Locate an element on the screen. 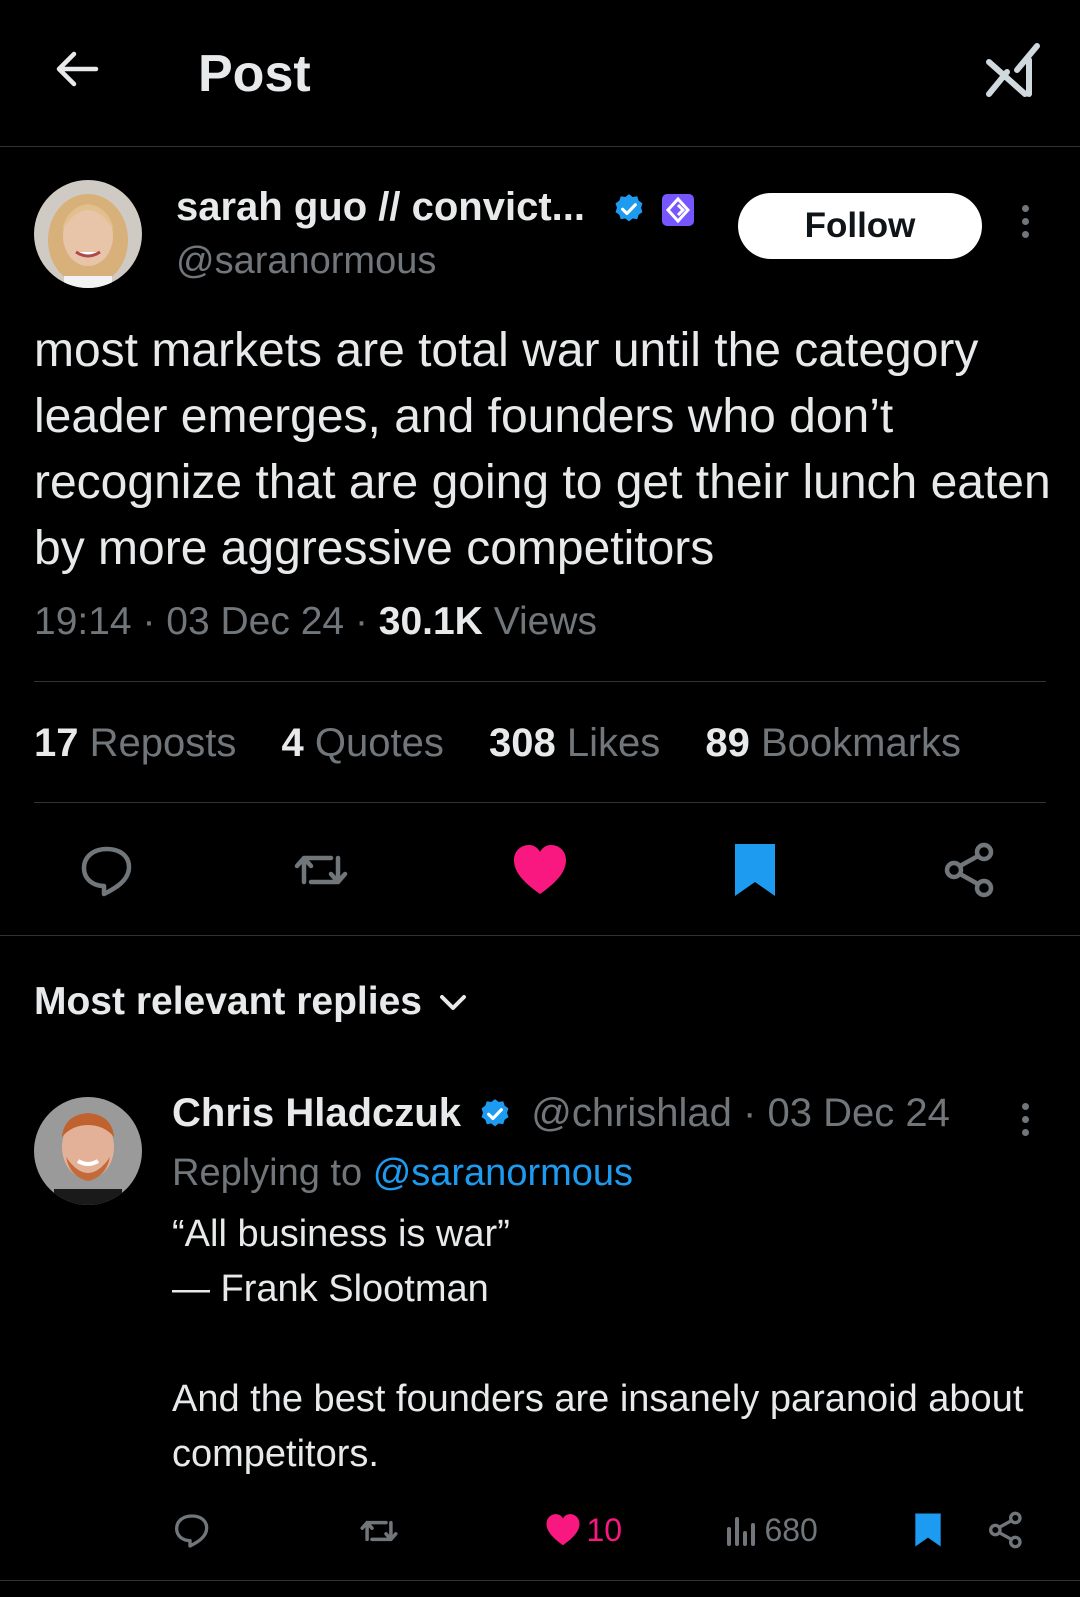 Image resolution: width=1080 pixels, height=1597 pixels. reply-blank-line is located at coordinates (612, 1344).